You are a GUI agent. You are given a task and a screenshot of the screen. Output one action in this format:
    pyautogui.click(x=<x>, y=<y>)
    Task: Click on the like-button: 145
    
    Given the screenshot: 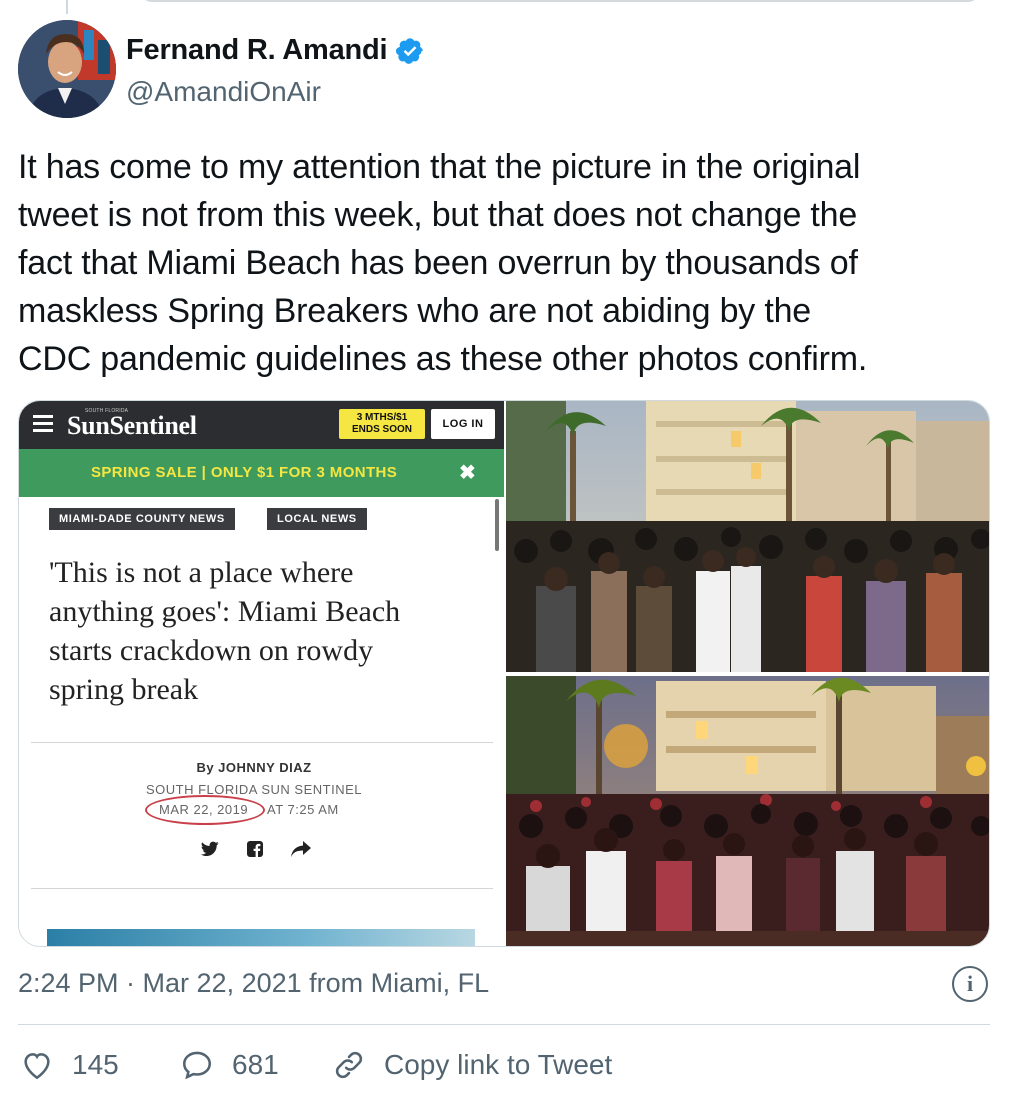 What is the action you would take?
    pyautogui.click(x=69, y=1065)
    